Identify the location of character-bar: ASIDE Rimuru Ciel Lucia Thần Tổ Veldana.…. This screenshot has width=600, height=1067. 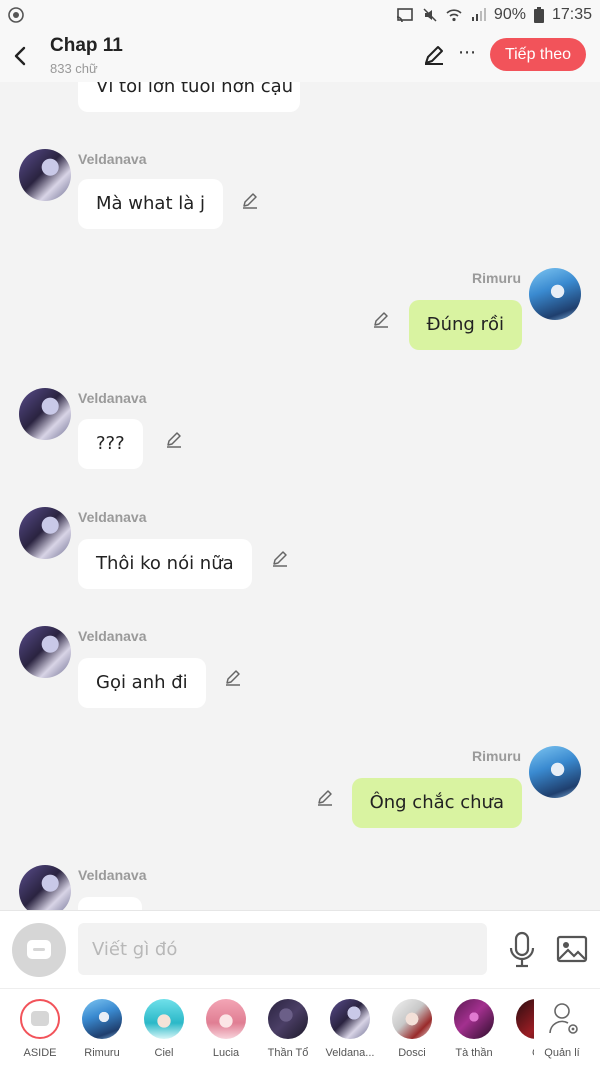
(300, 1027).